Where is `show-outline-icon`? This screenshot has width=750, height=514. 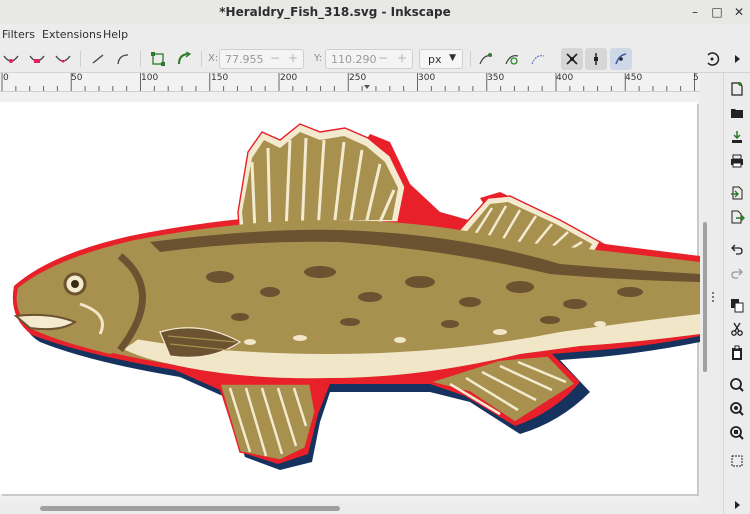
show-outline-icon is located at coordinates (512, 59).